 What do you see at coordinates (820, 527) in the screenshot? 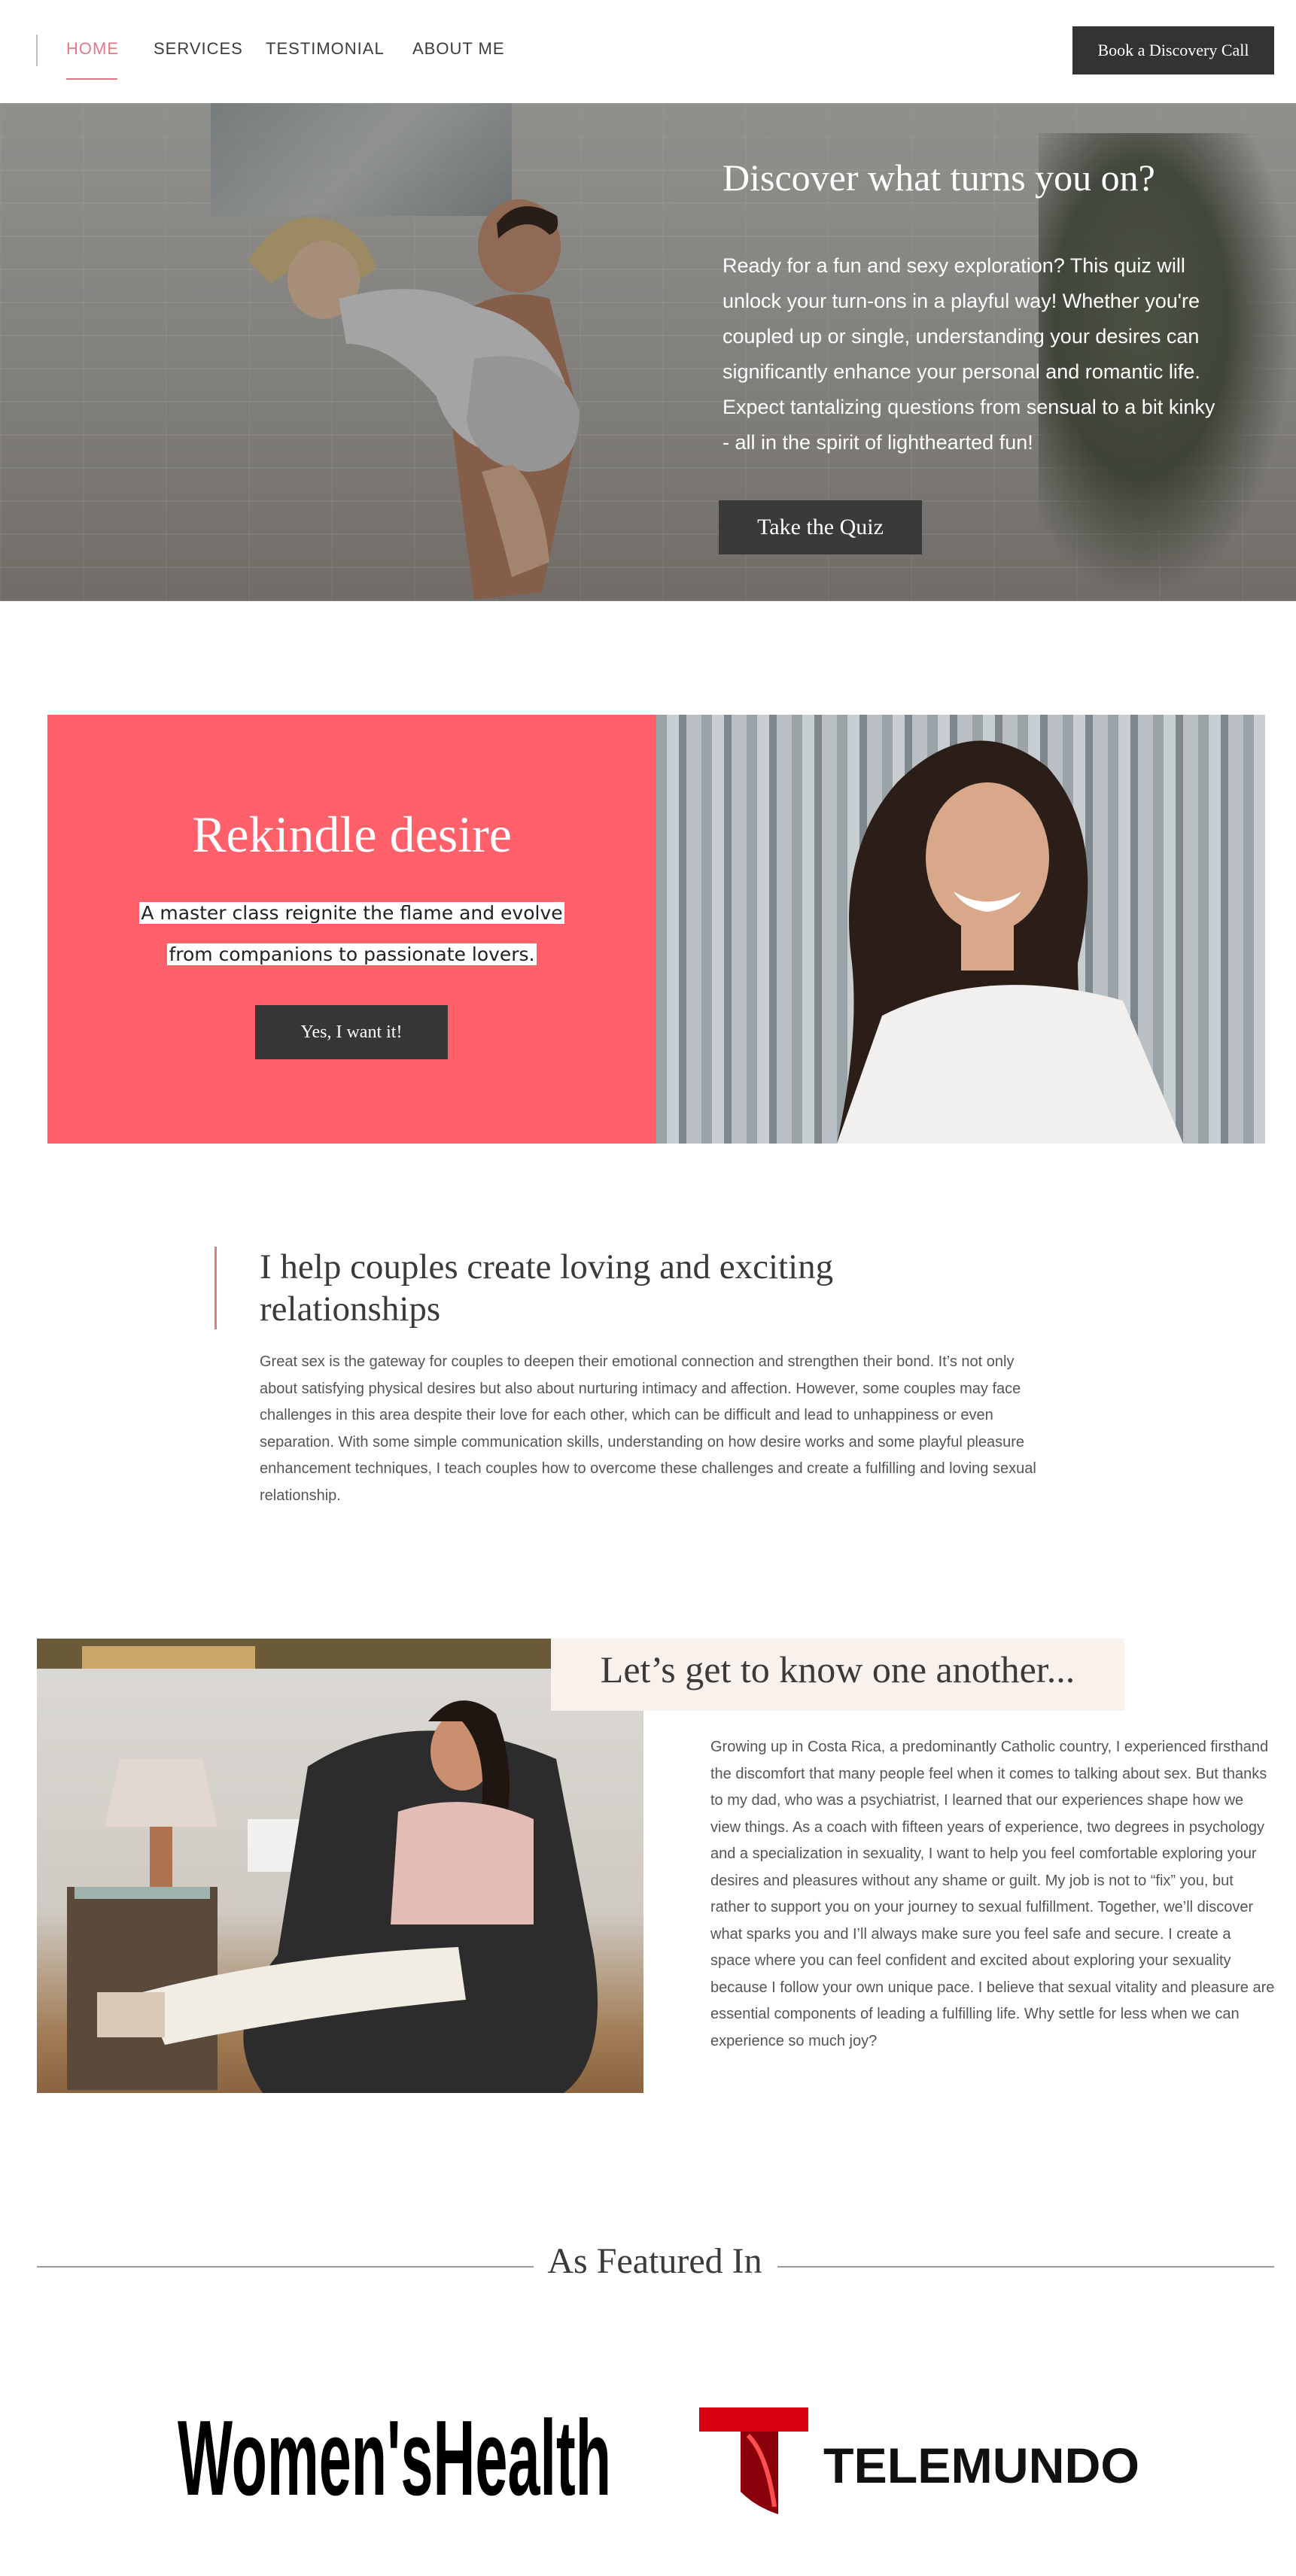
I see `take-quiz-button: Take the Quiz` at bounding box center [820, 527].